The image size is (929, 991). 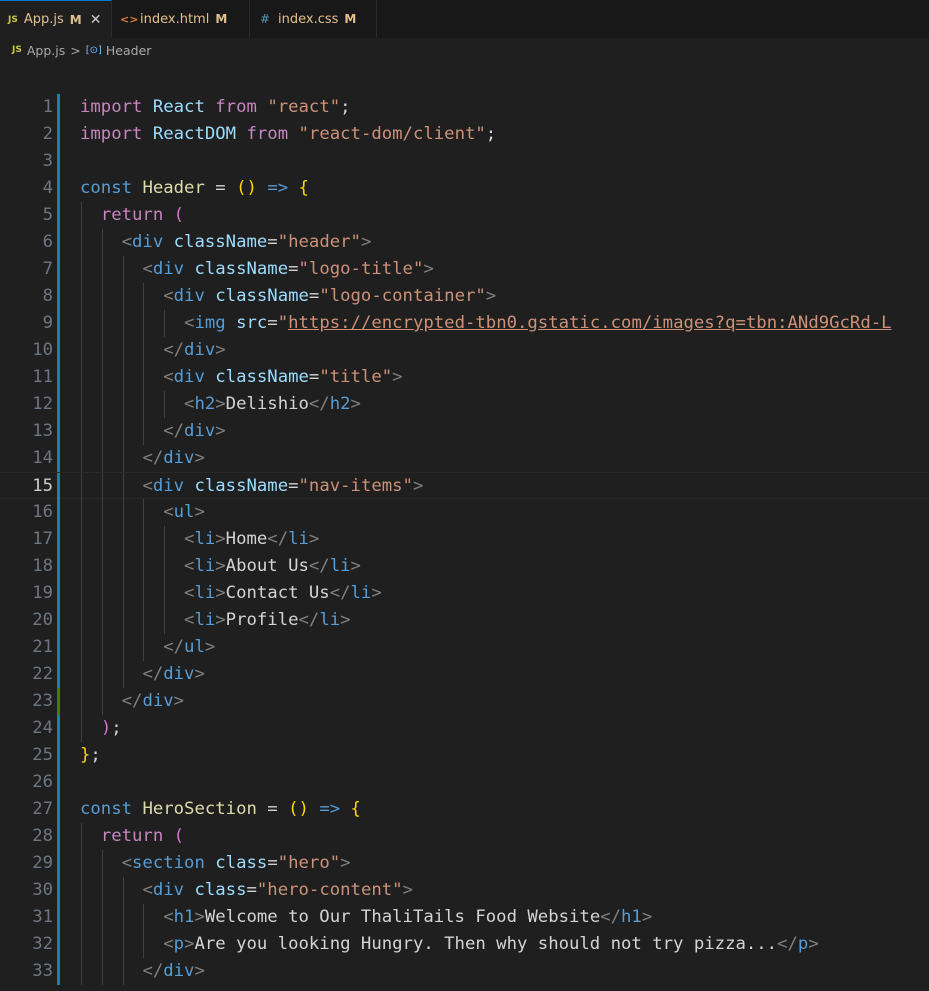 What do you see at coordinates (464, 377) in the screenshot?
I see `code-line: 11 <div className="title">` at bounding box center [464, 377].